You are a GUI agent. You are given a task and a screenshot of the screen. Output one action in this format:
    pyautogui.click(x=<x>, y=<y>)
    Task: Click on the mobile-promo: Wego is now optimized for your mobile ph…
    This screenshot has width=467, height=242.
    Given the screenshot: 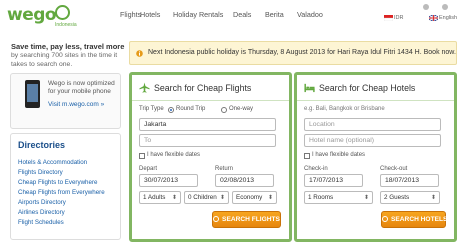 What is the action you would take?
    pyautogui.click(x=65, y=101)
    